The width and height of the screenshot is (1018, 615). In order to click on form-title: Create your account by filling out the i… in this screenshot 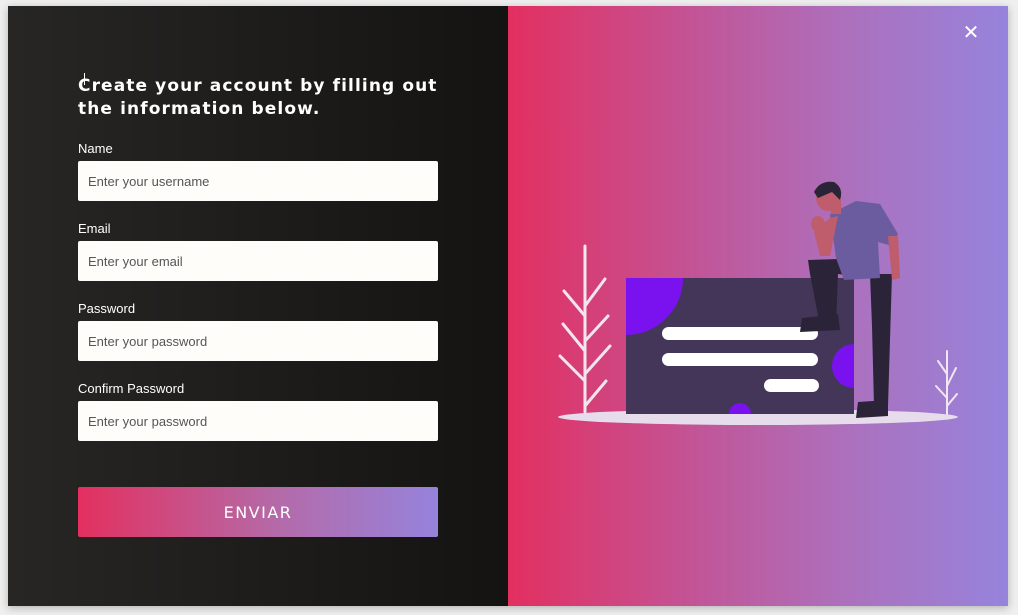, I will do `click(258, 97)`.